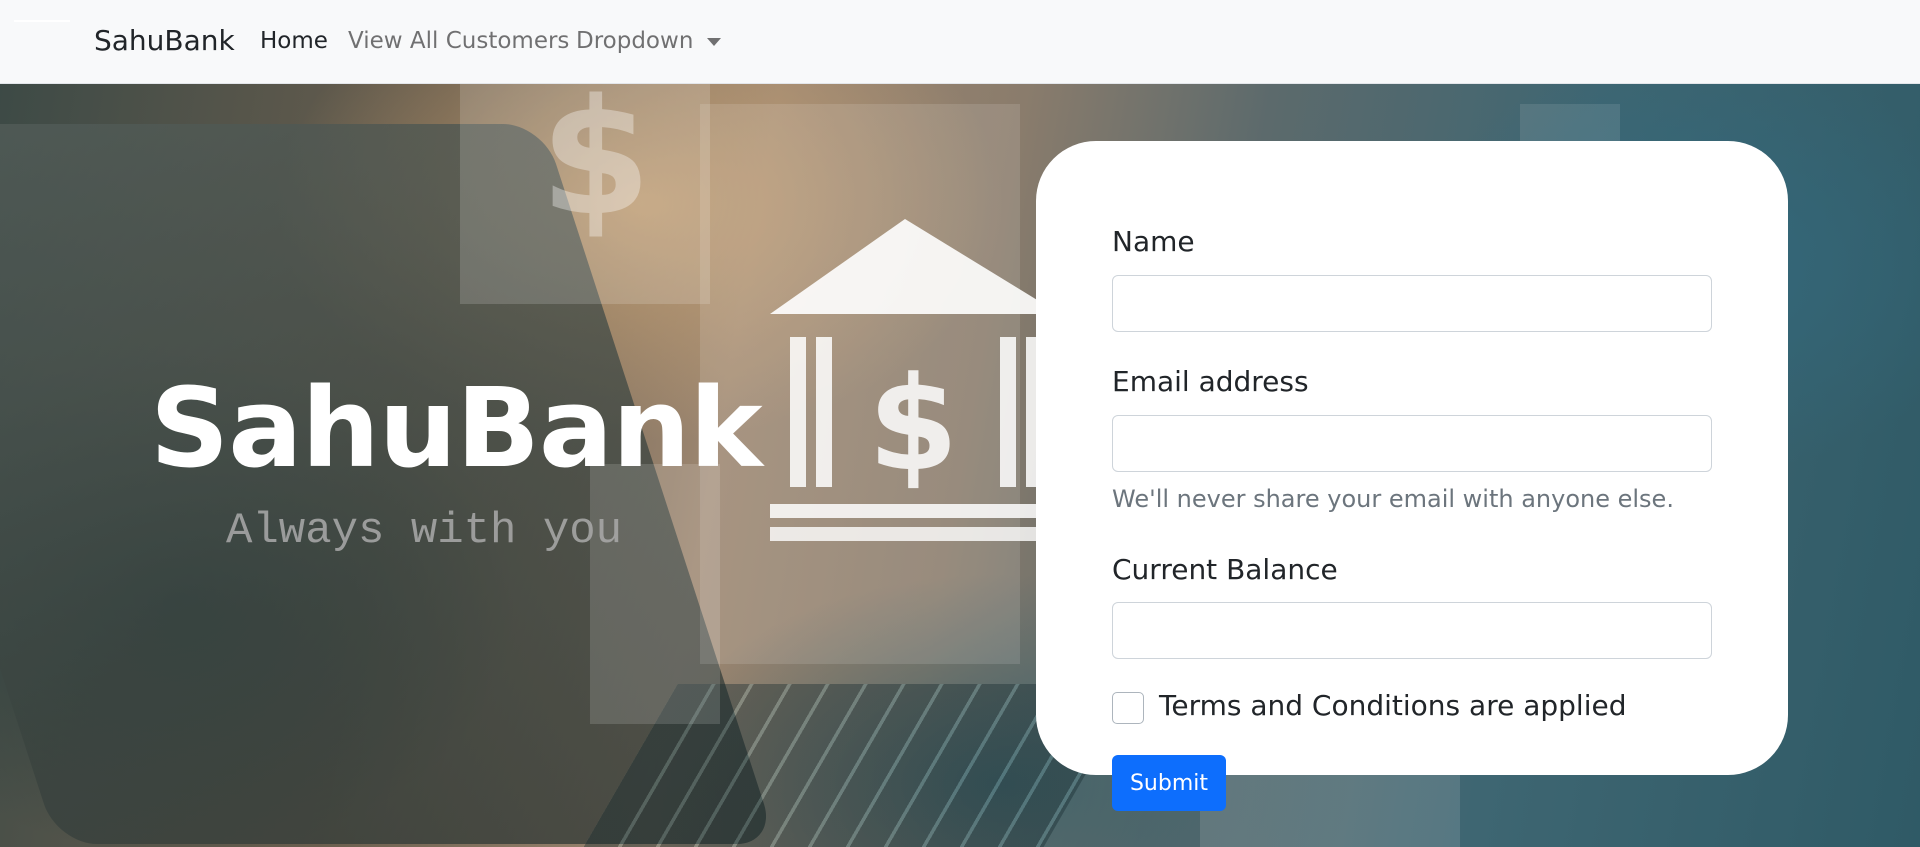  What do you see at coordinates (1392, 705) in the screenshot?
I see `terms-label: Terms and Conditions are applied` at bounding box center [1392, 705].